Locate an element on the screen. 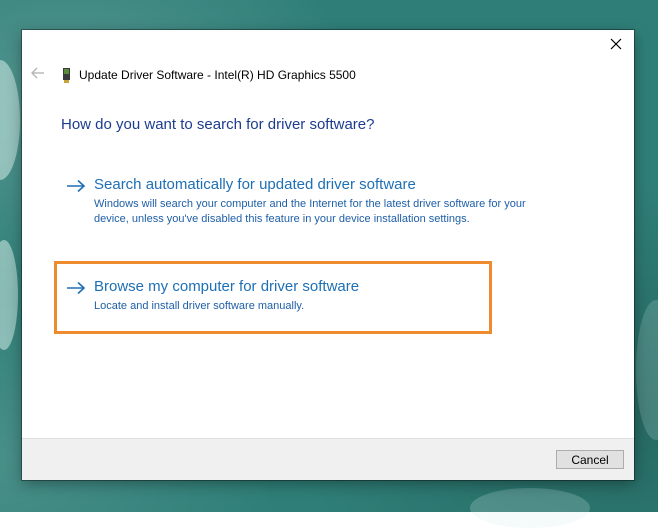 This screenshot has height=528, width=658. graphics-card-icon is located at coordinates (66, 75).